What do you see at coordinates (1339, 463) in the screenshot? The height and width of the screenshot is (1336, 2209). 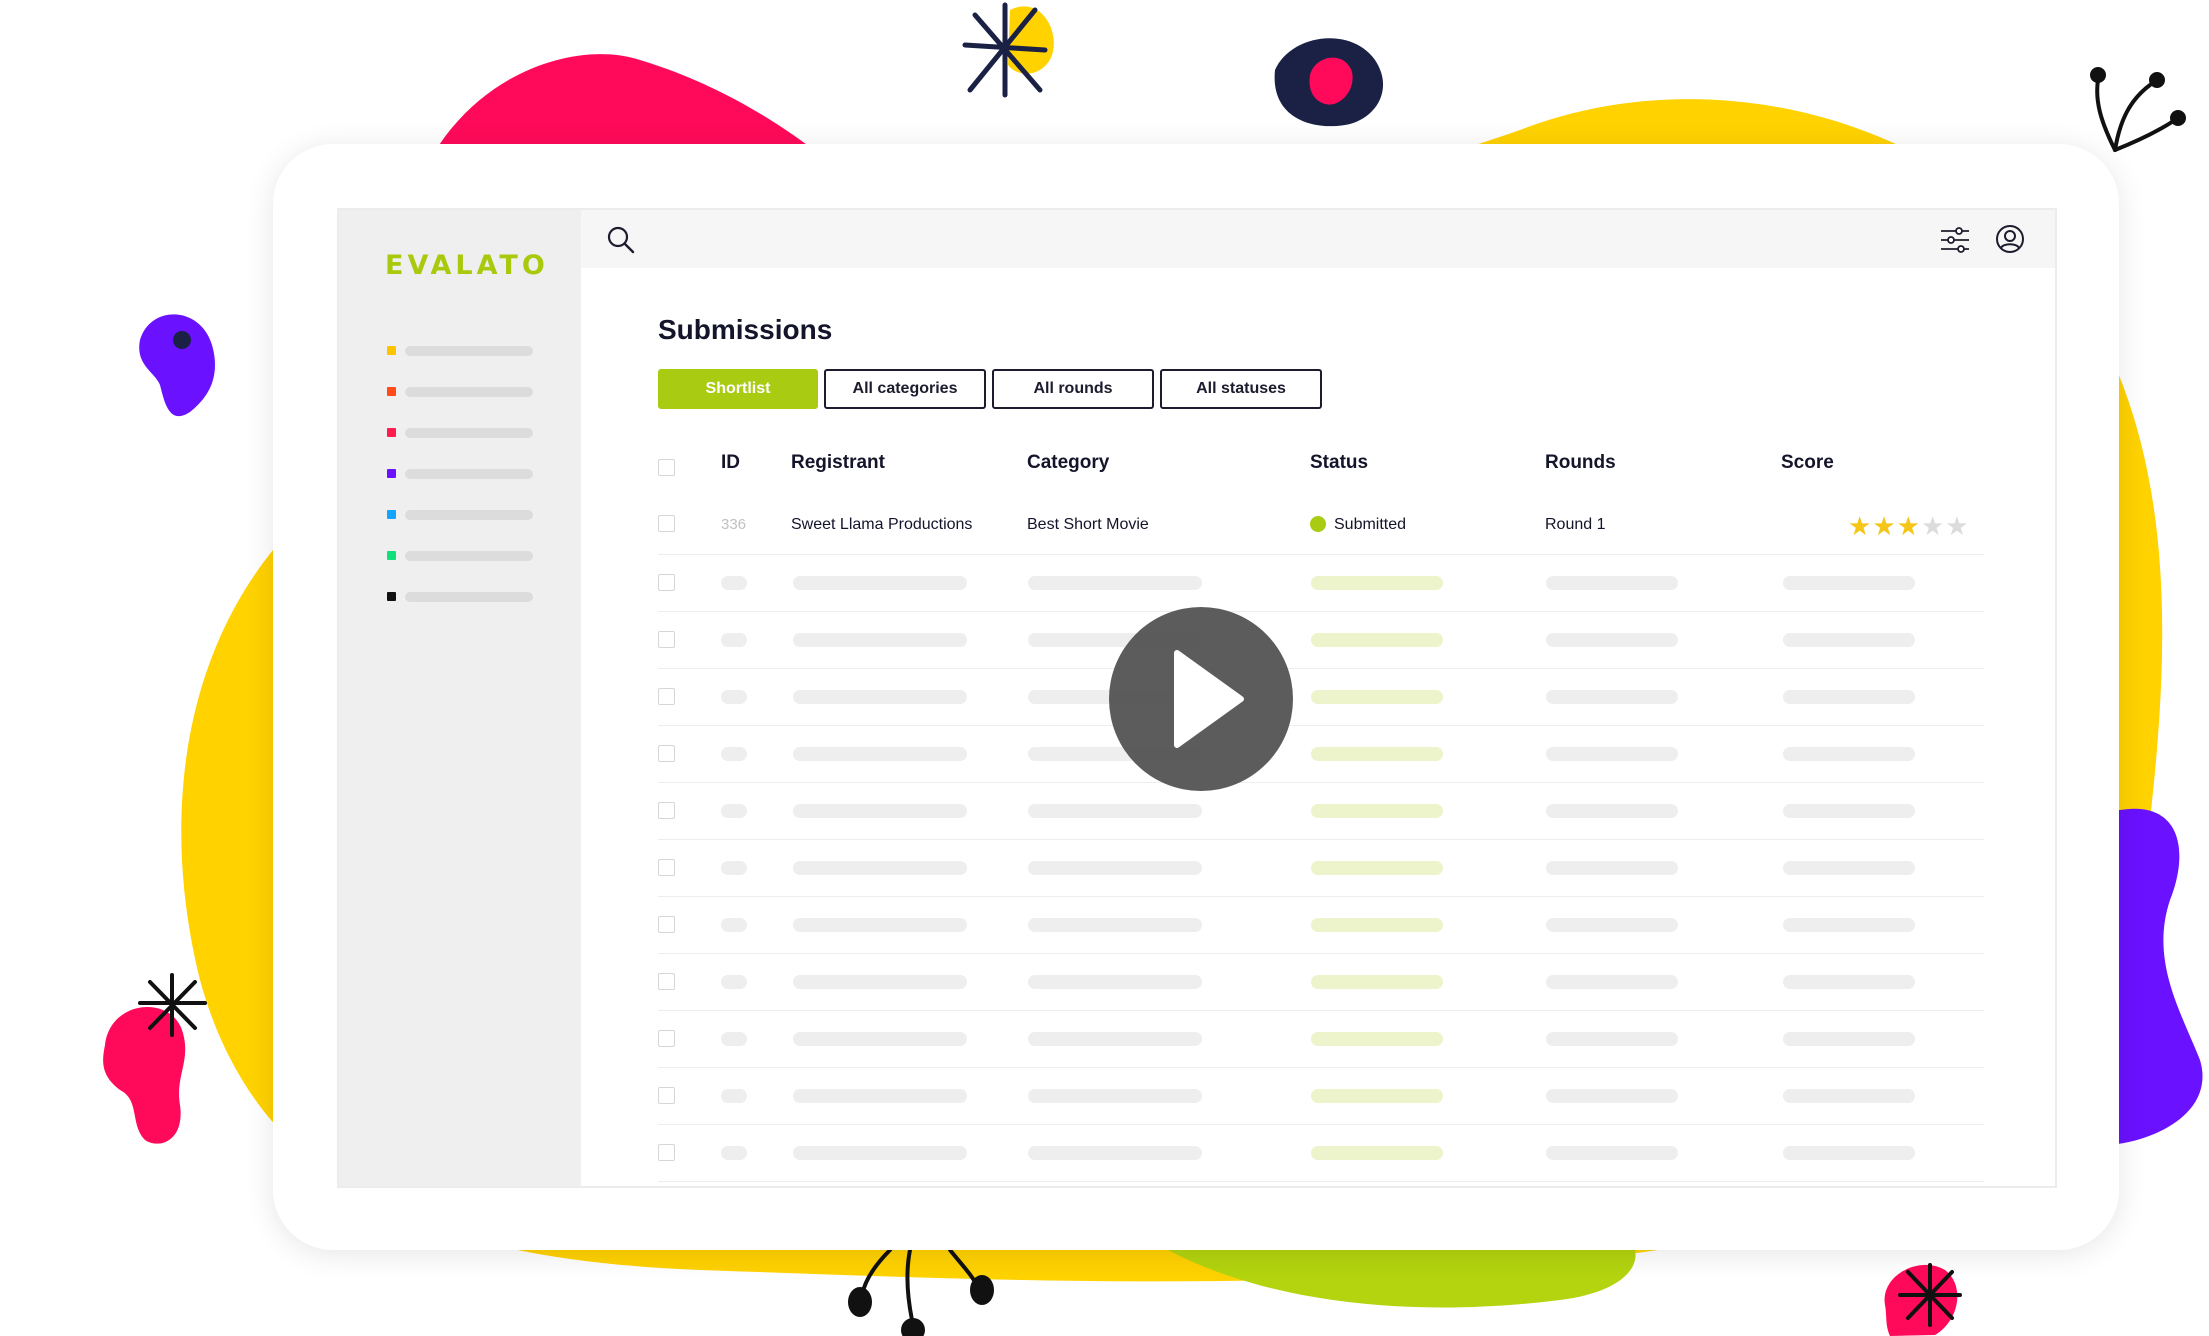 I see `column-header-status: Status` at bounding box center [1339, 463].